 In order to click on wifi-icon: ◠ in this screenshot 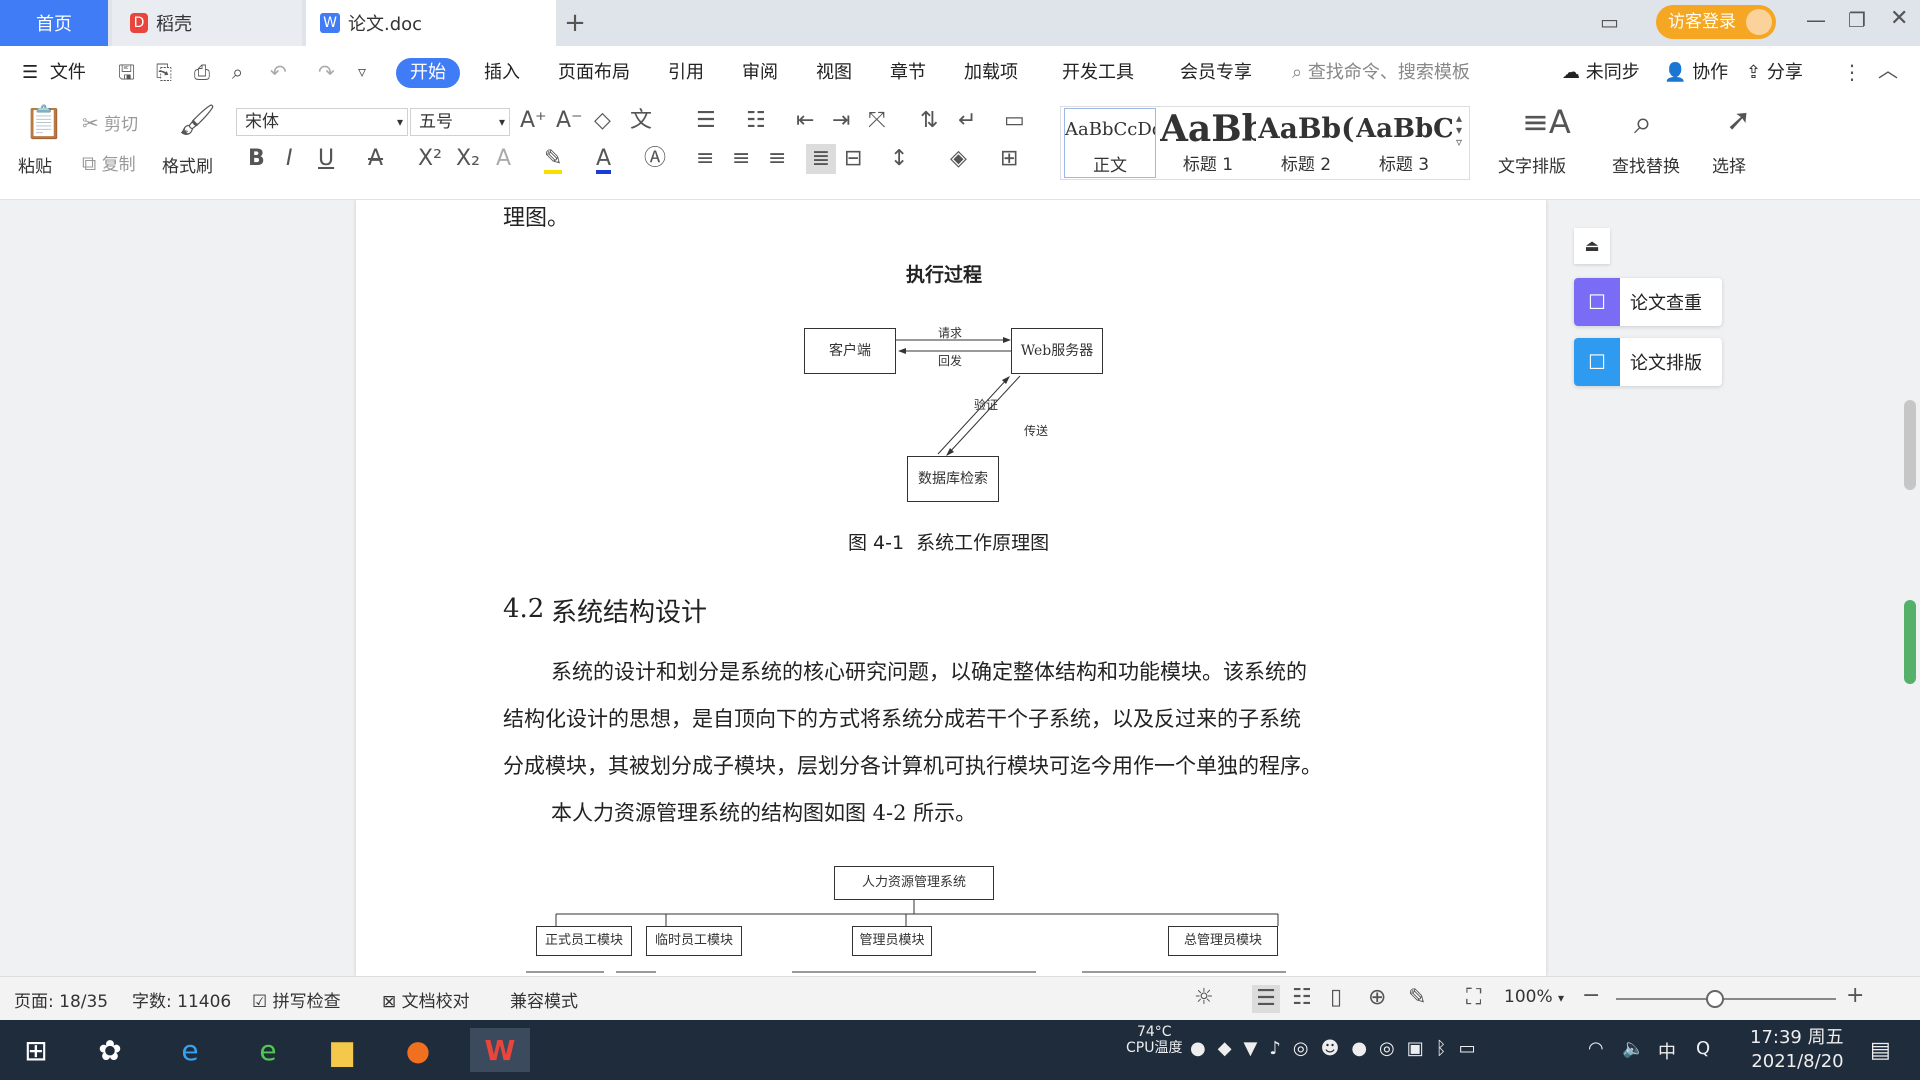, I will do `click(1596, 1048)`.